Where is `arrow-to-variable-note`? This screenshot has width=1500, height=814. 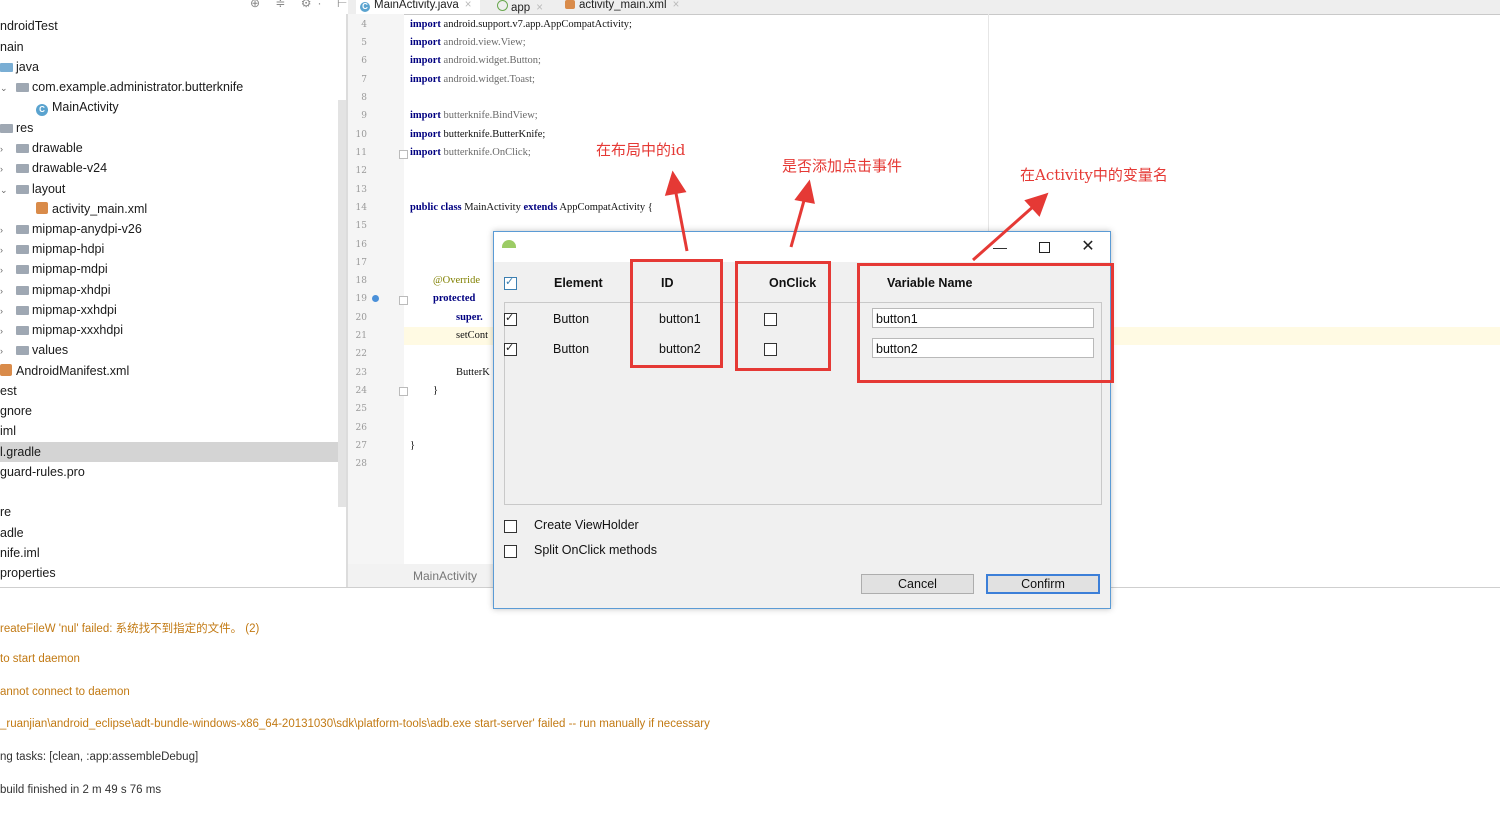
arrow-to-variable-note is located at coordinates (1004, 232).